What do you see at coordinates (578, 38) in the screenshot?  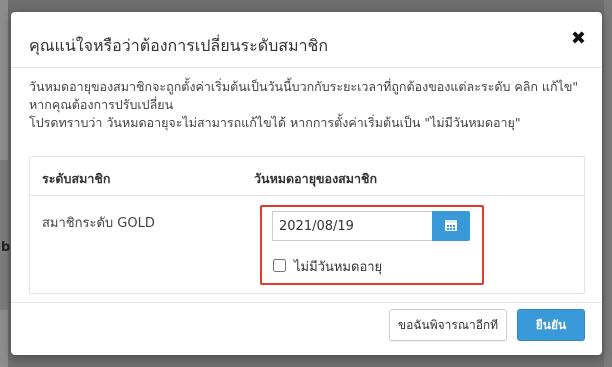 I see `close-icon: ✖` at bounding box center [578, 38].